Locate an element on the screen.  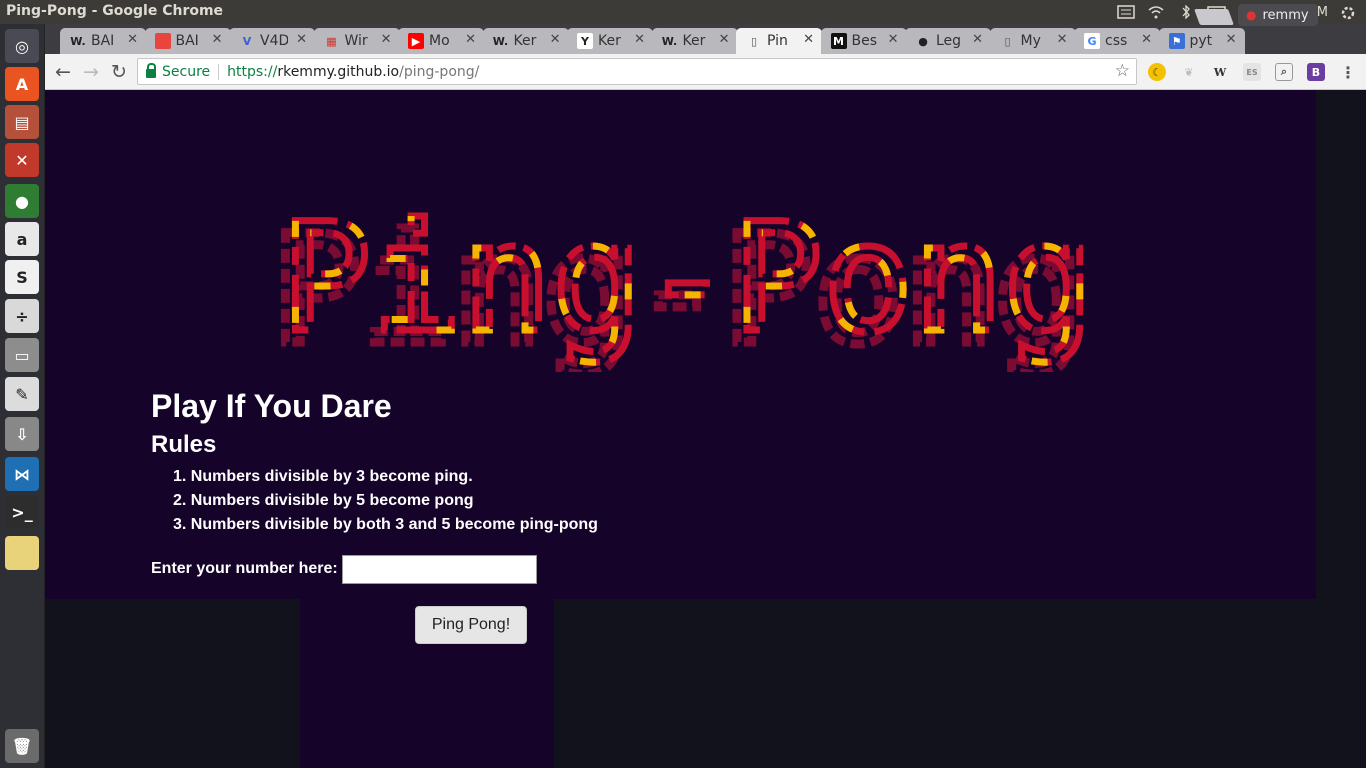
tab-favicon-icon: G is located at coordinates (1092, 41).